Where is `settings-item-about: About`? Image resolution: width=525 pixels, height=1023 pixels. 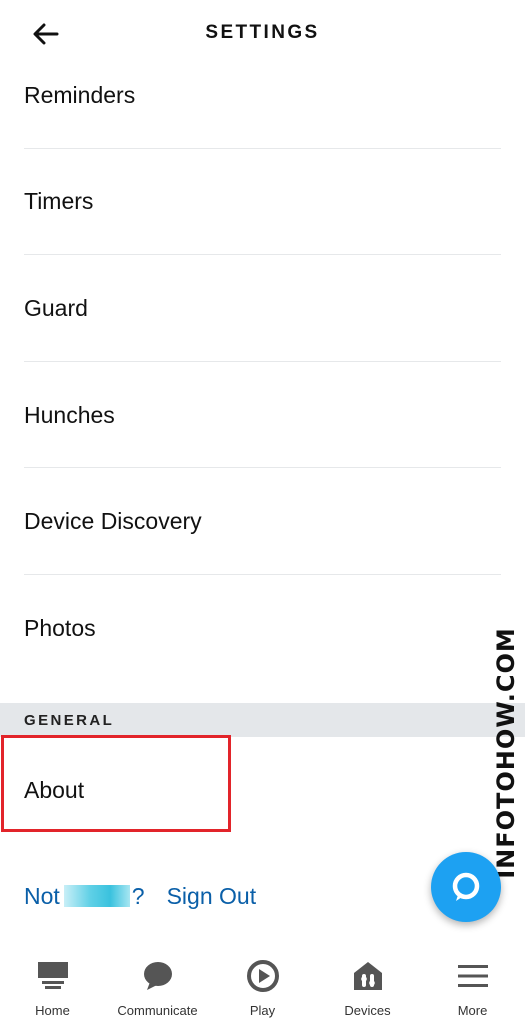
settings-item-about: About is located at coordinates (262, 790).